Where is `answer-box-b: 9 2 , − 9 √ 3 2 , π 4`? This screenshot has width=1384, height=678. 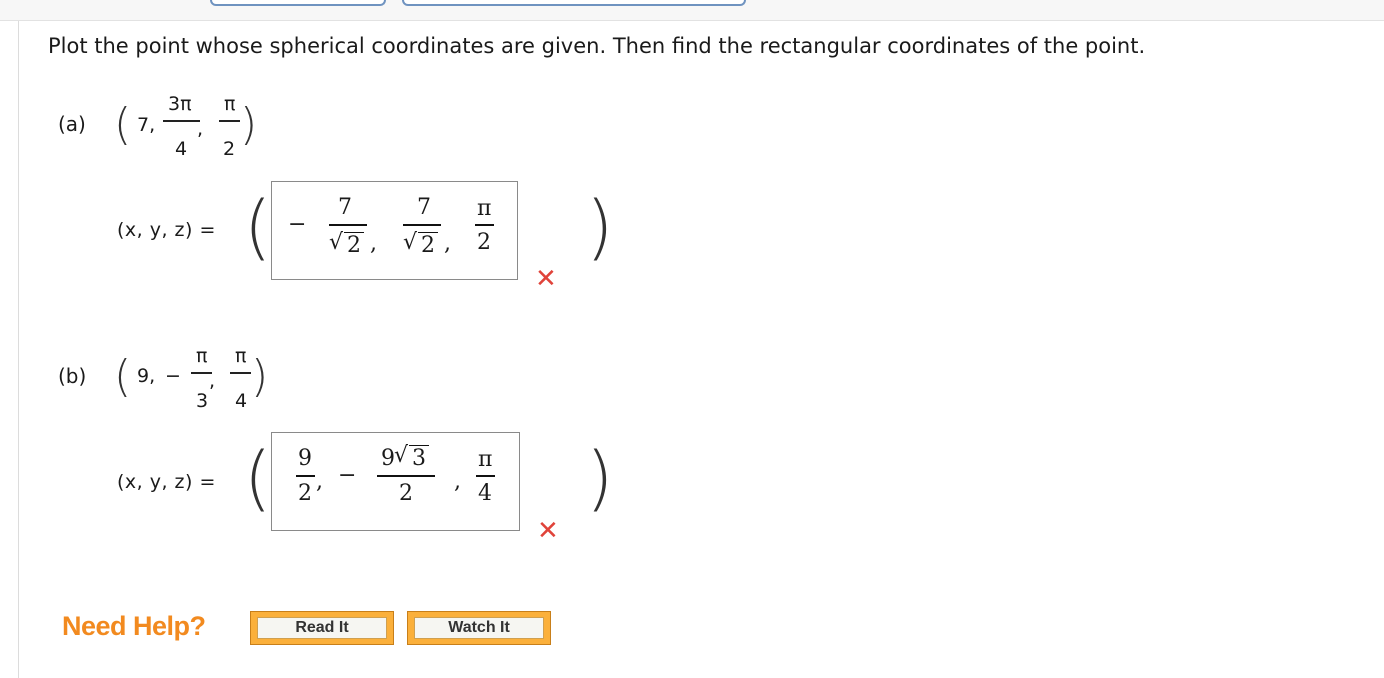
answer-box-b: 9 2 , − 9 √ 3 2 , π 4 is located at coordinates (395, 481).